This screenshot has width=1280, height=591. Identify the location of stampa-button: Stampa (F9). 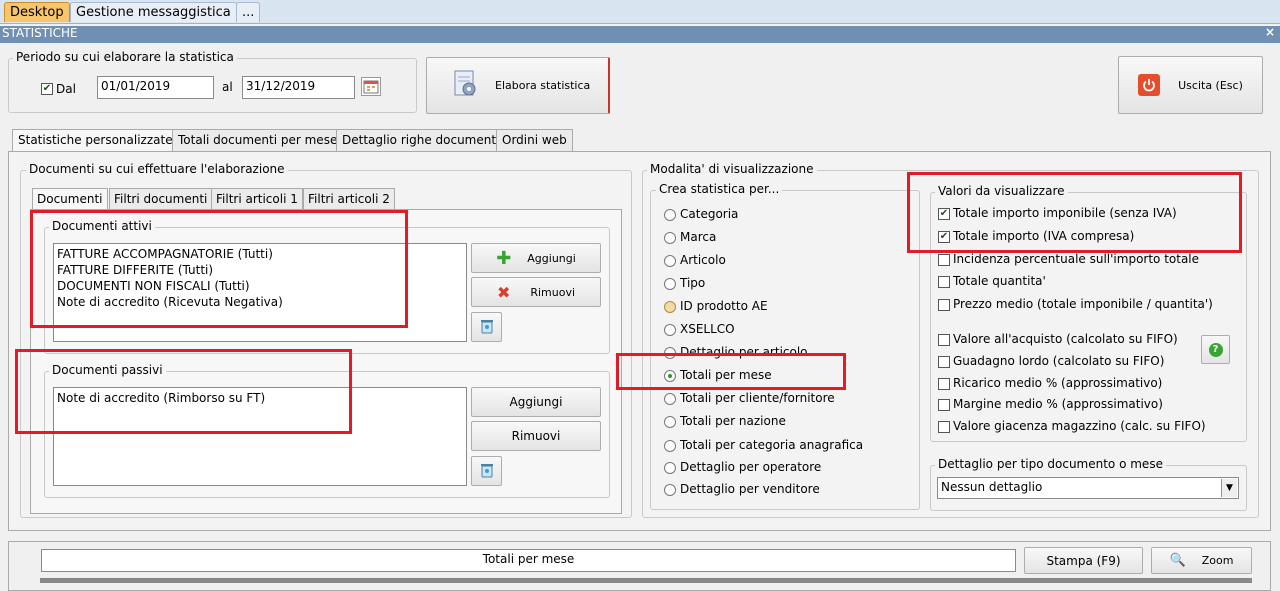
(1083, 560).